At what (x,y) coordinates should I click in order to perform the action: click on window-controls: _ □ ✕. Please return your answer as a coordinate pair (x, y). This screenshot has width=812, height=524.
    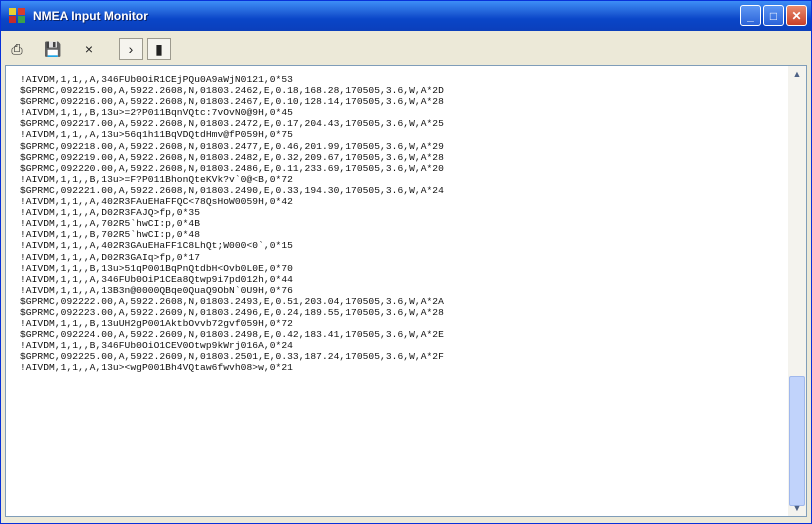
    Looking at the image, I should click on (773, 15).